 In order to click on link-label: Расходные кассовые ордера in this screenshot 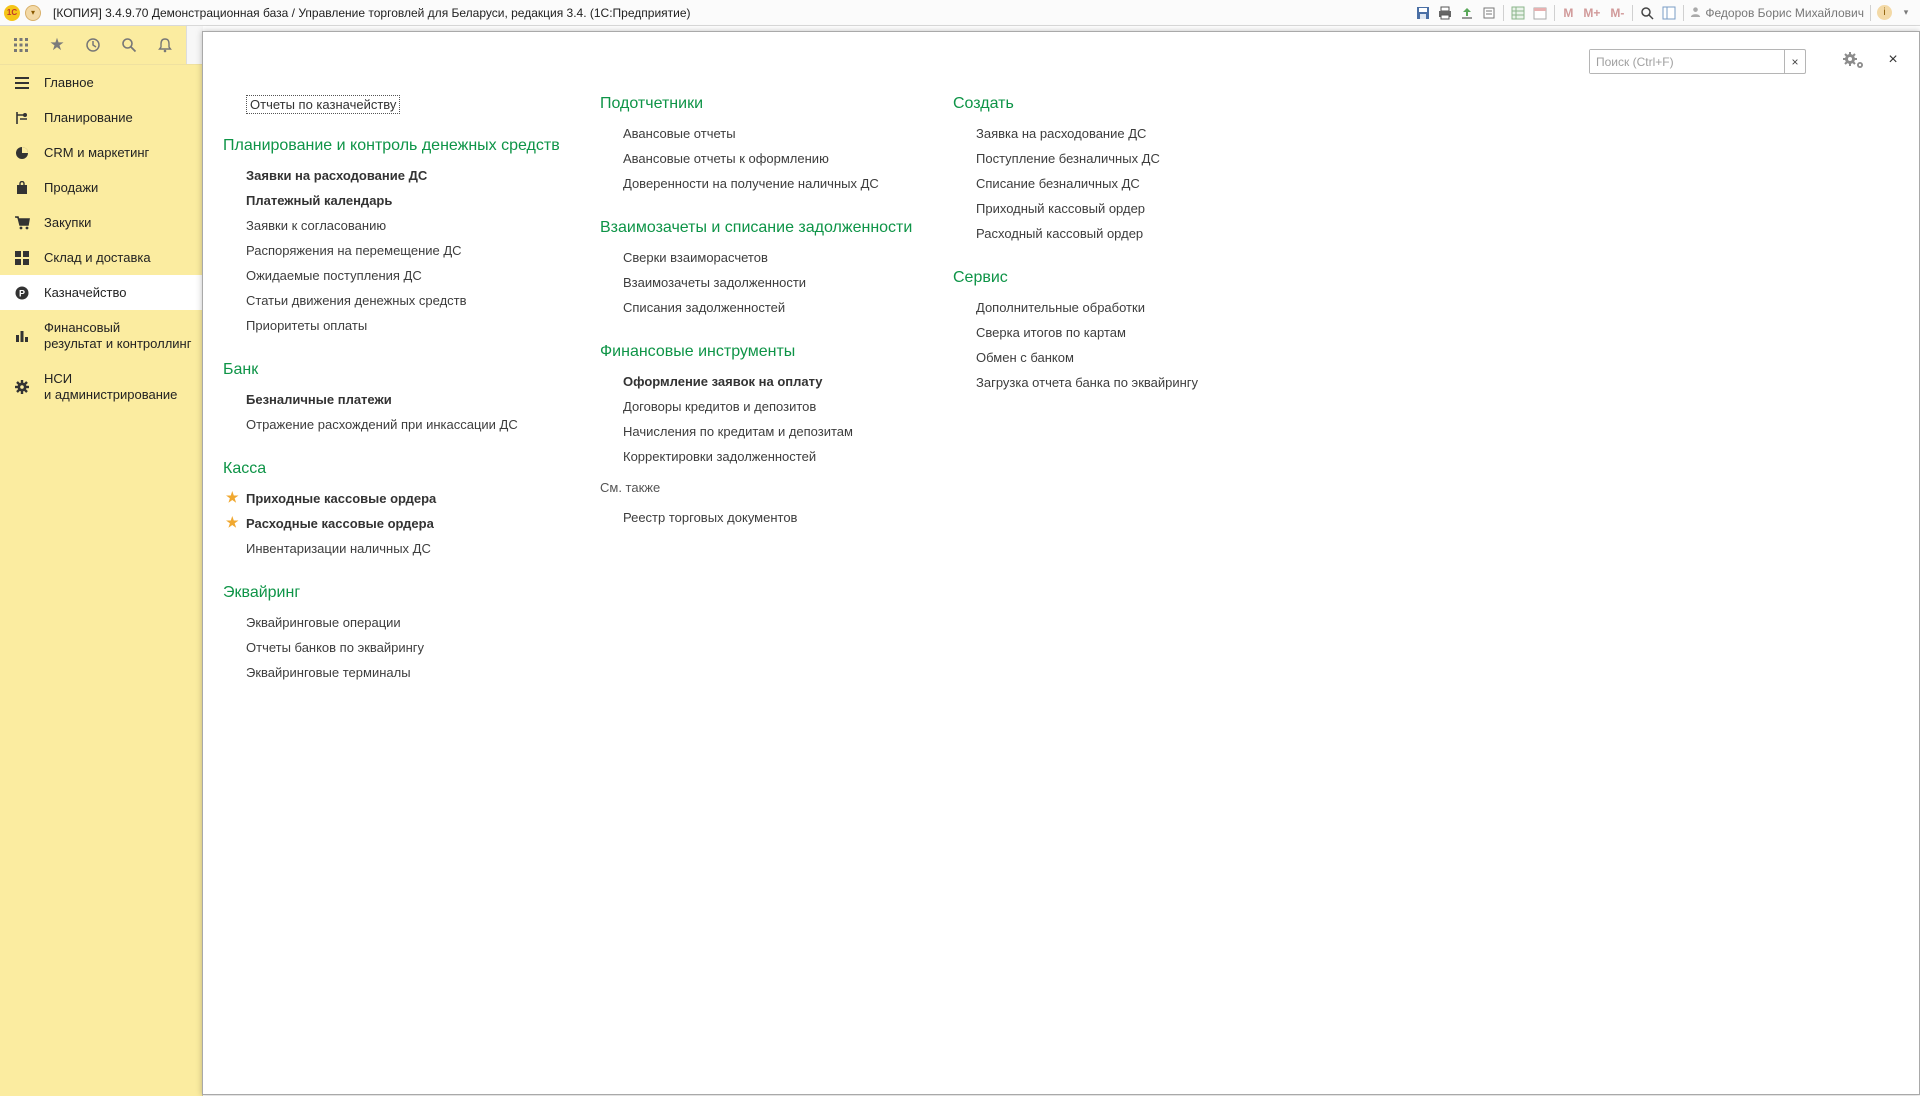, I will do `click(340, 523)`.